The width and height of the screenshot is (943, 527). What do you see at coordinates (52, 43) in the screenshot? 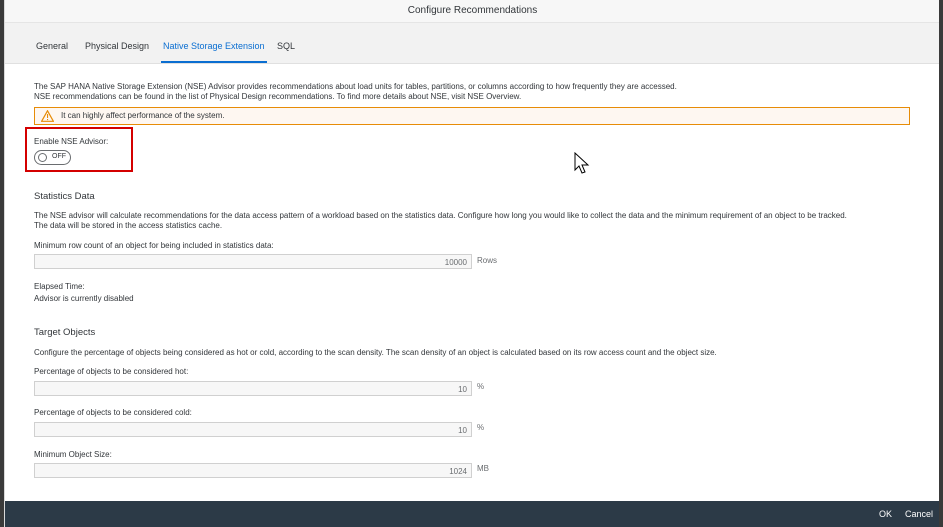
I see `tab-general: General` at bounding box center [52, 43].